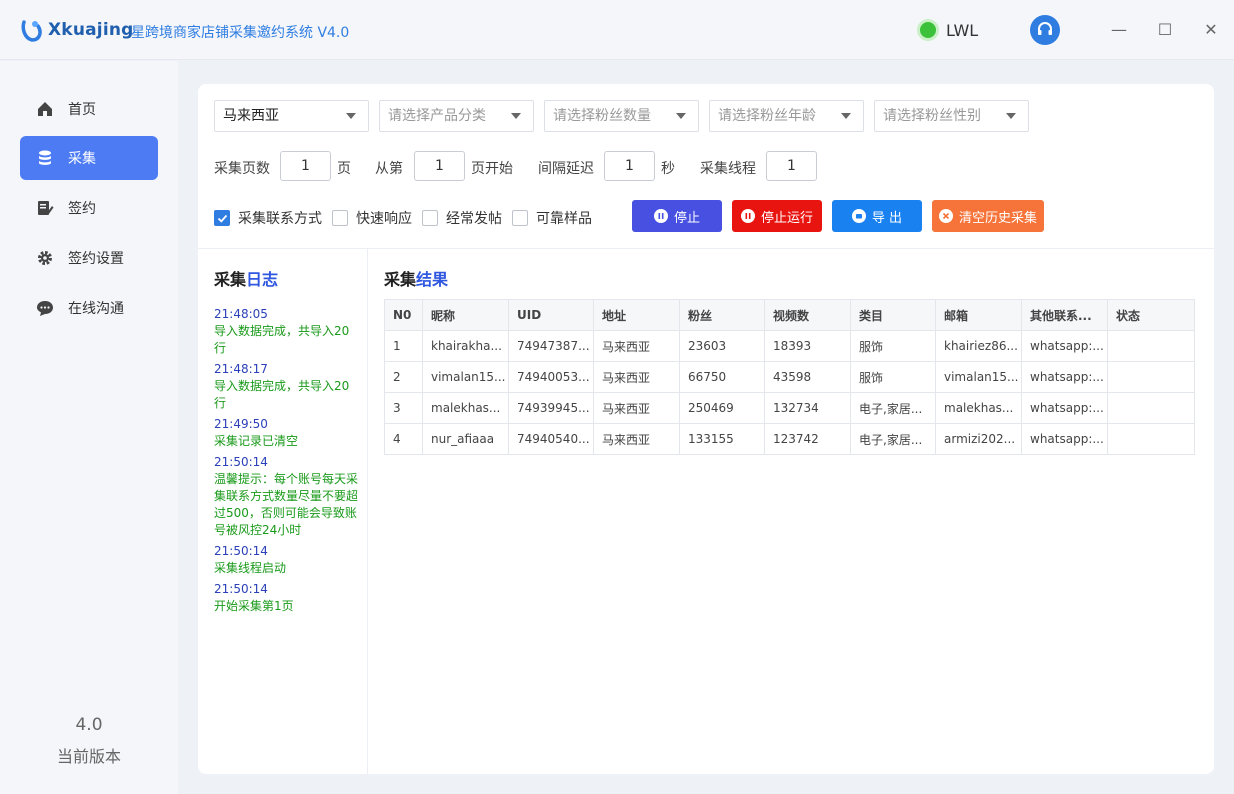  What do you see at coordinates (389, 169) in the screenshot?
I see `from-label: 从第` at bounding box center [389, 169].